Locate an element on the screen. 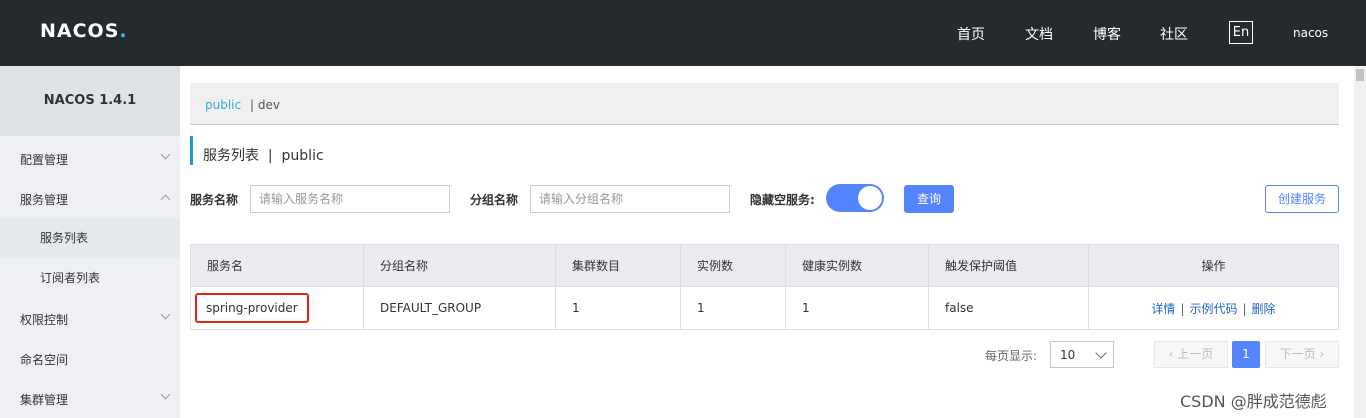 Image resolution: width=1366 pixels, height=418 pixels. nav-docs: 文档 is located at coordinates (1039, 34).